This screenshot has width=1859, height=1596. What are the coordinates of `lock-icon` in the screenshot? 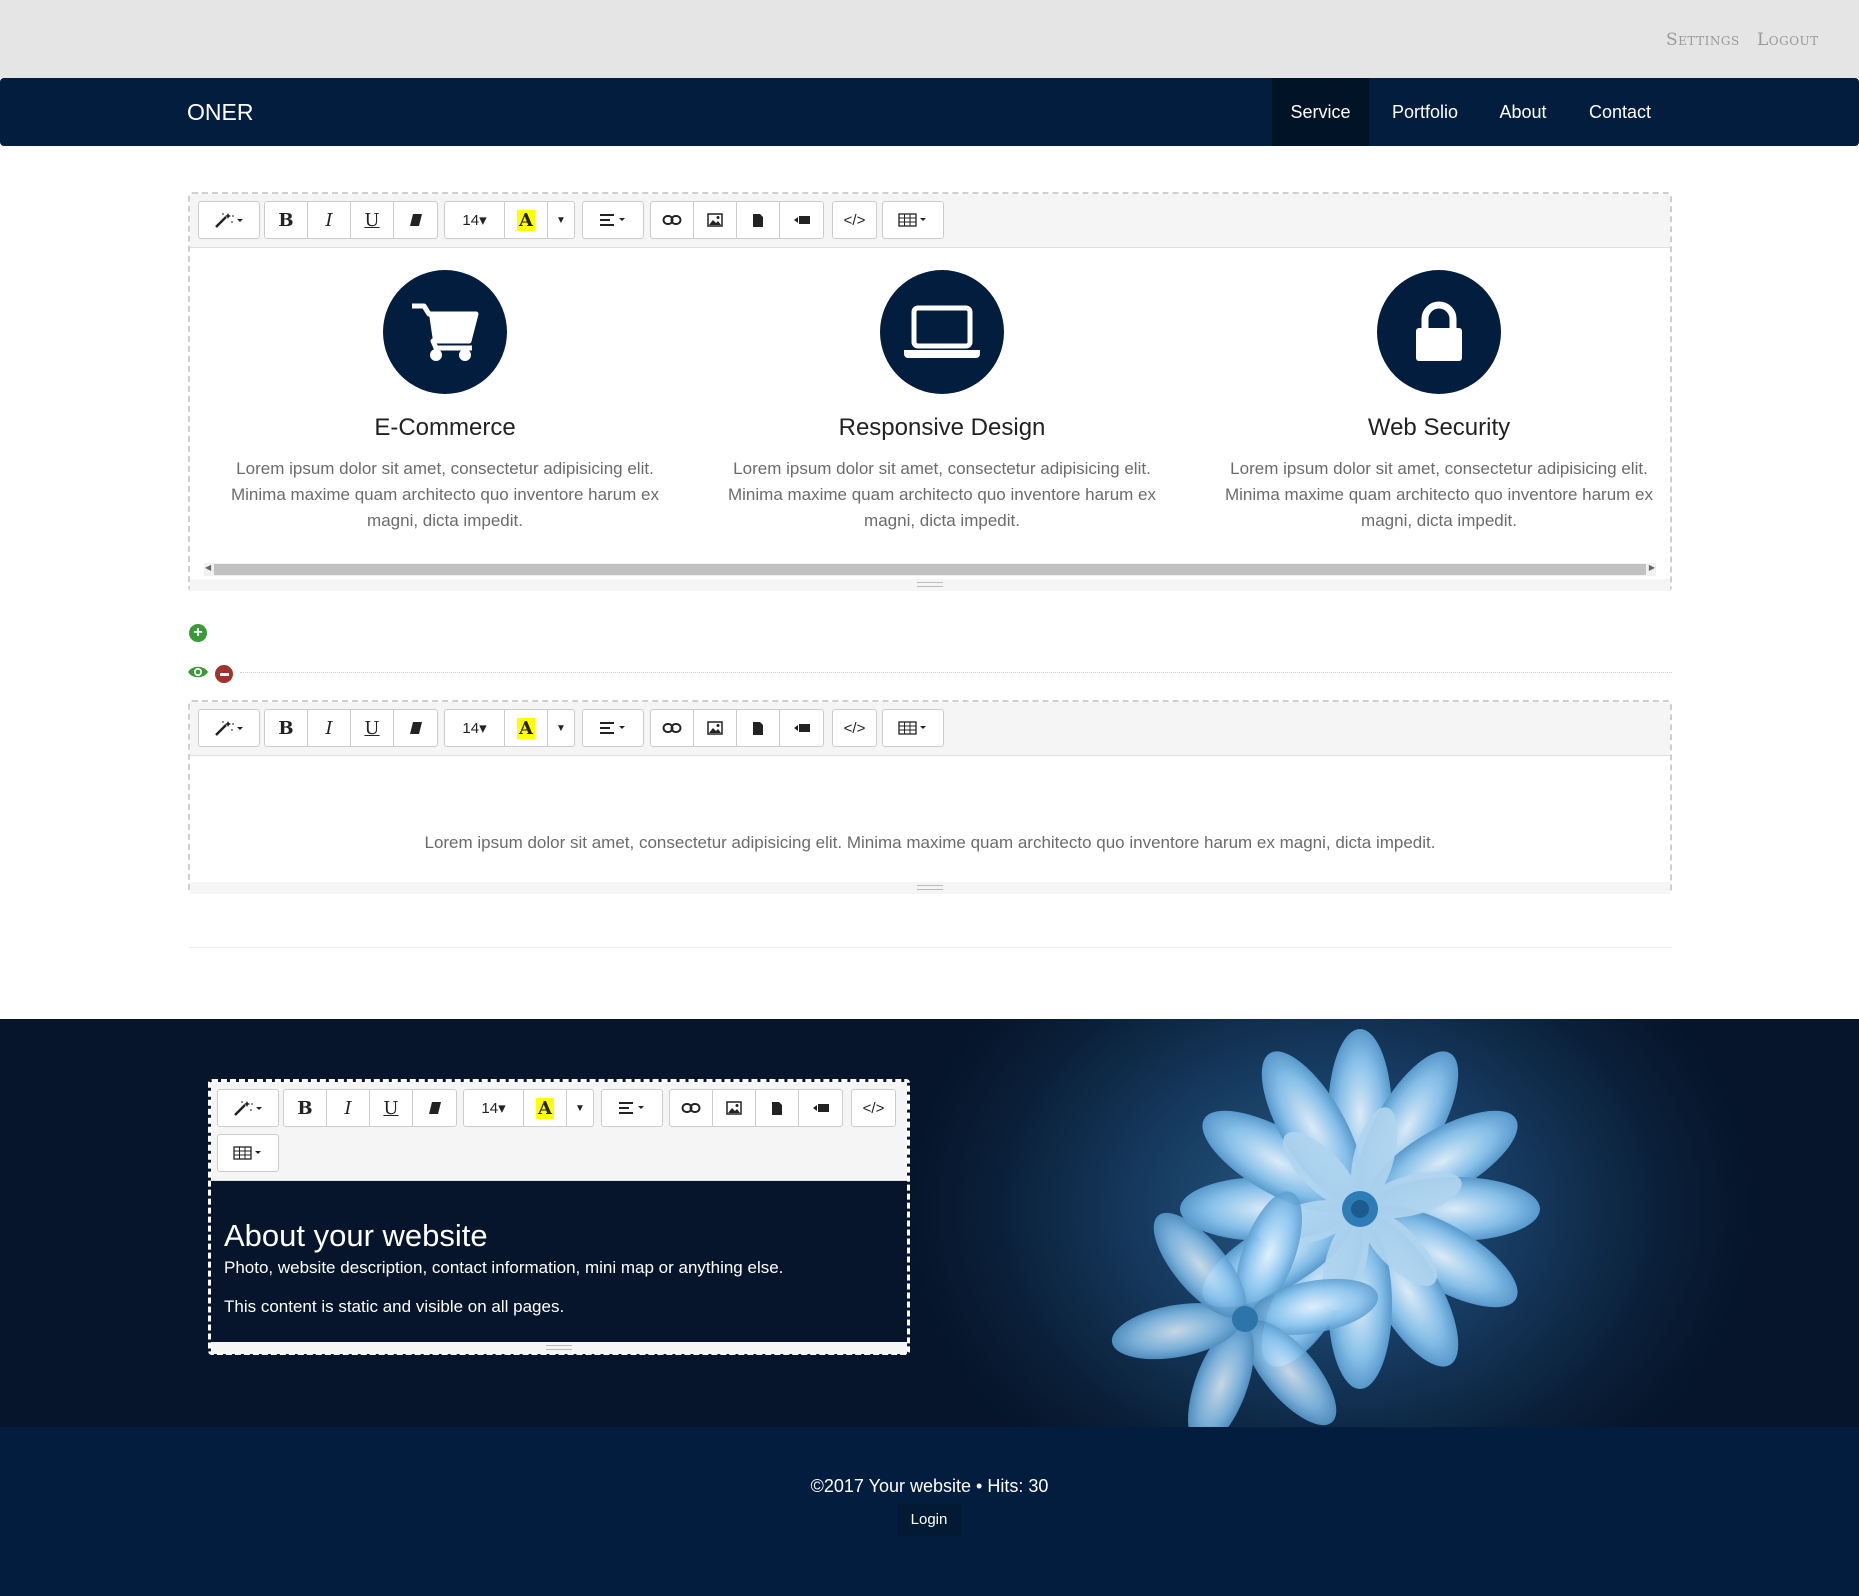 It's located at (1439, 331).